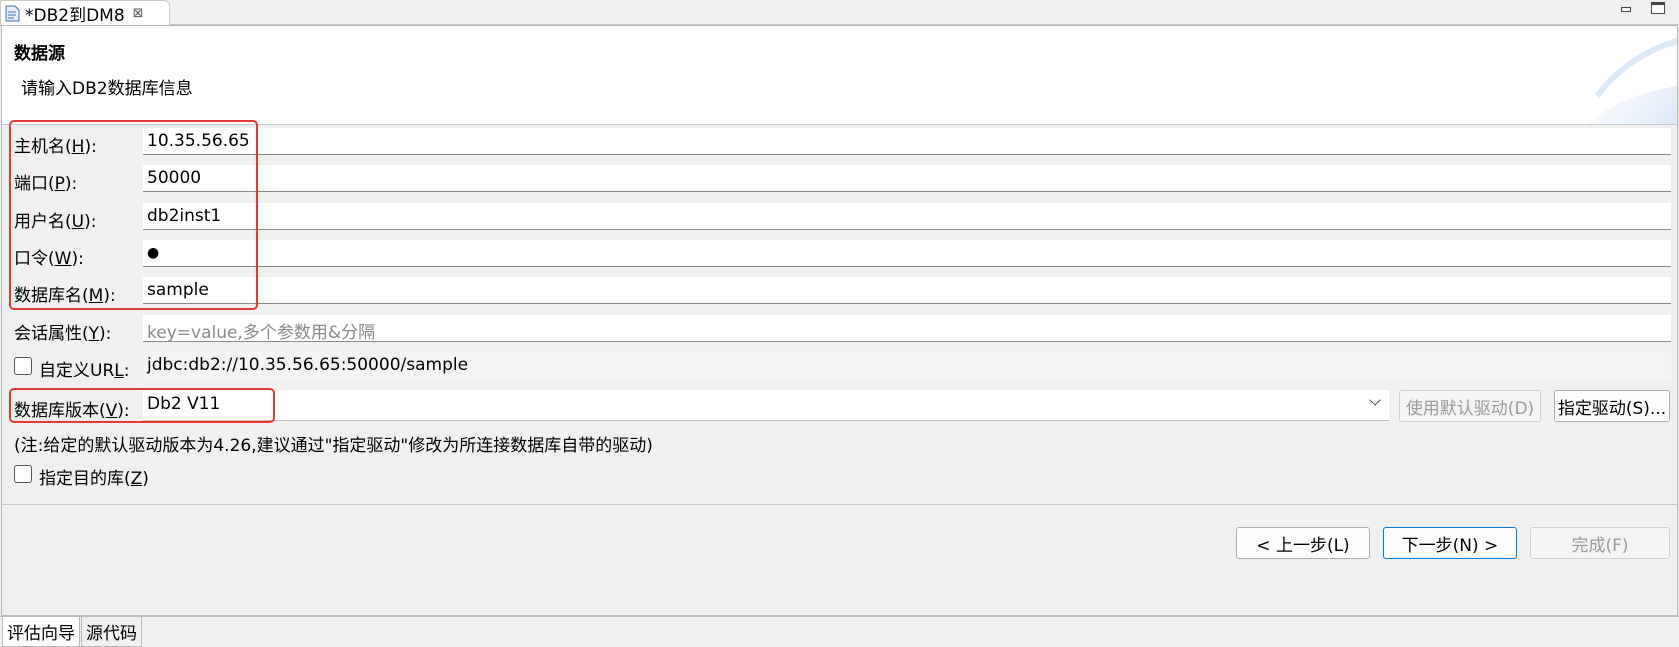 Image resolution: width=1679 pixels, height=647 pixels. Describe the element at coordinates (111, 632) in the screenshot. I see `tab-source-code: 源代码` at that location.